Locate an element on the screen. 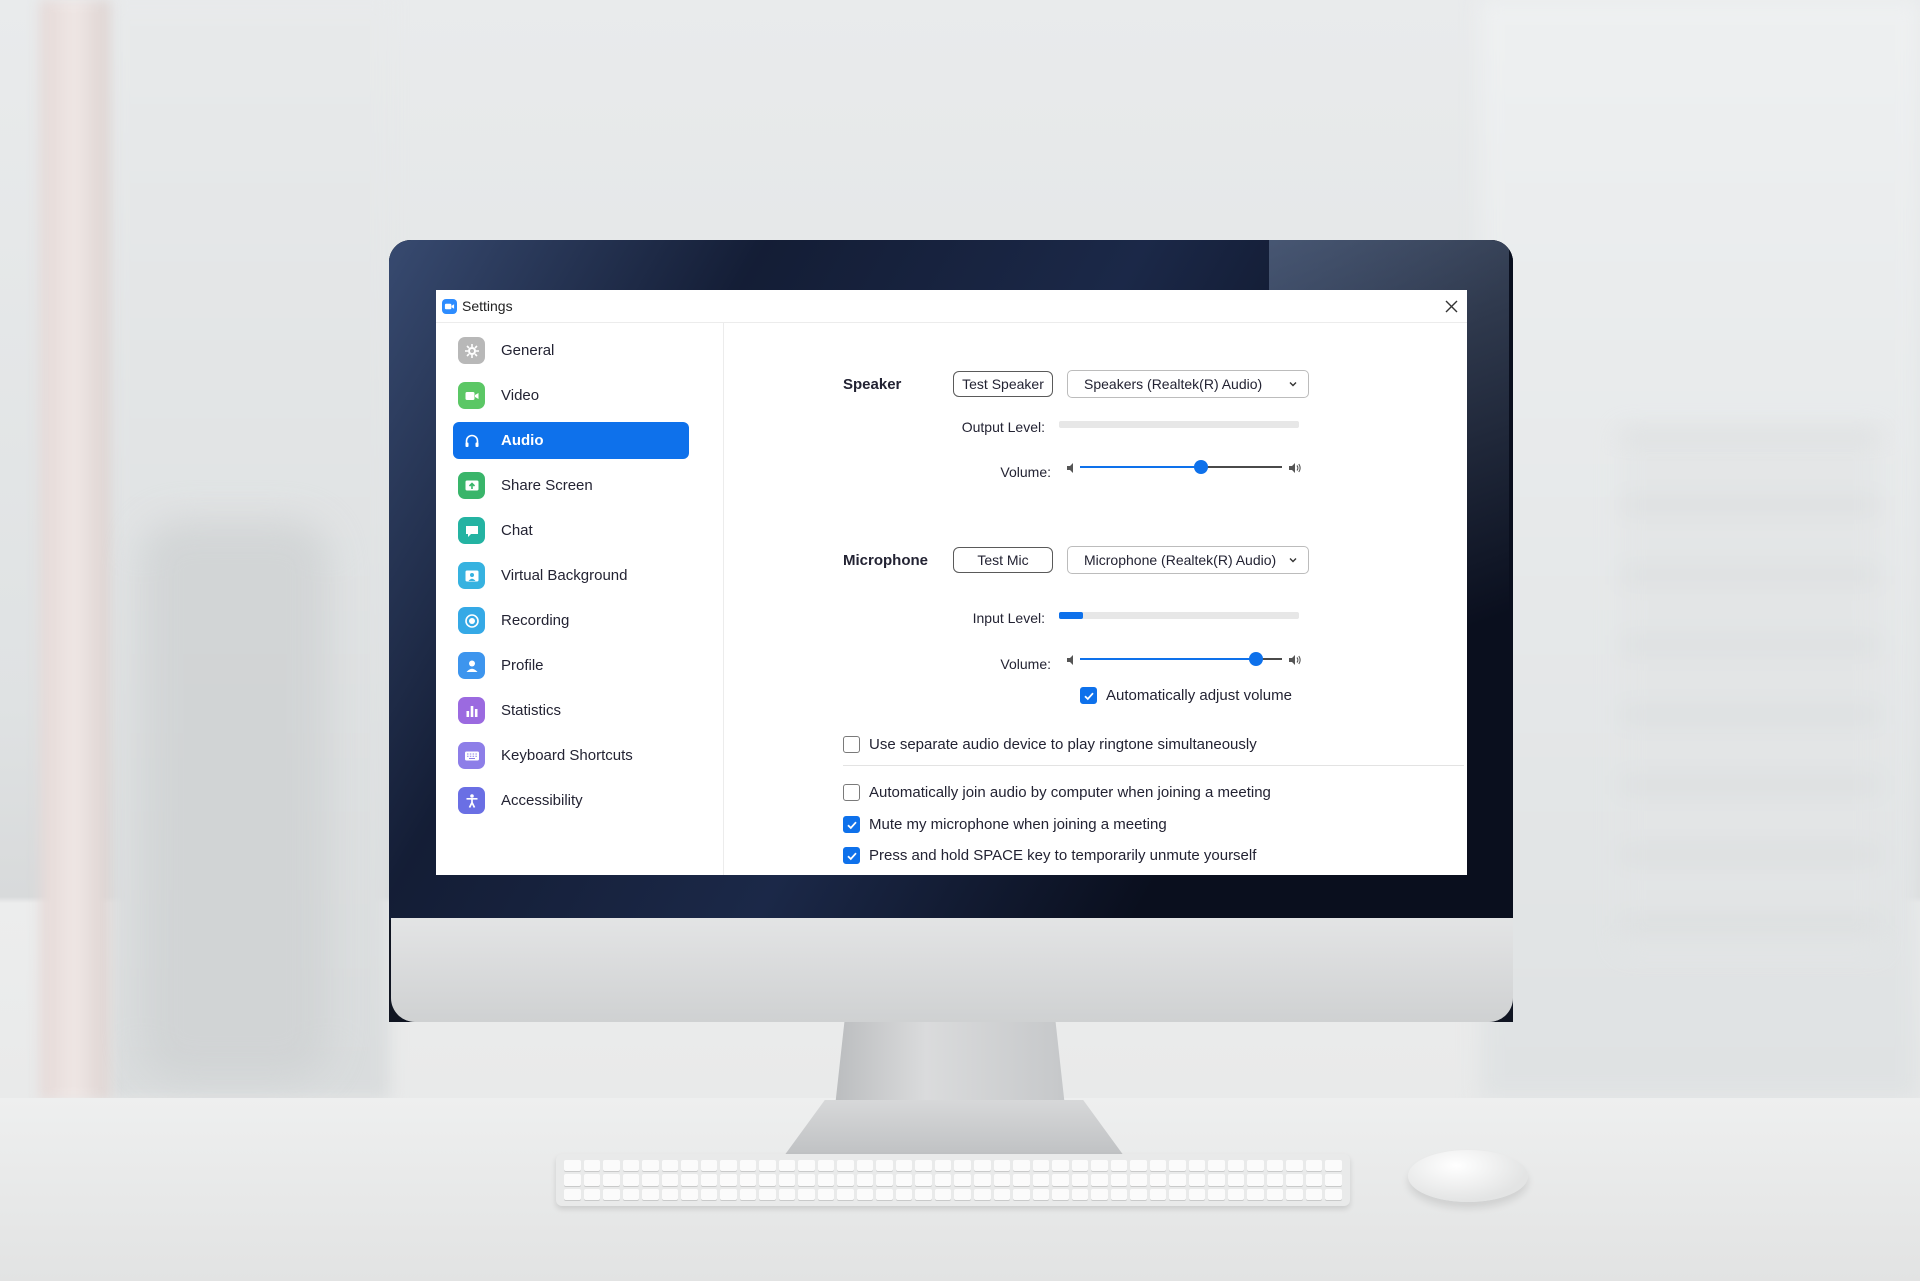 The image size is (1920, 1281). sidebar-item-accessibility: Accessibility is located at coordinates (571, 800).